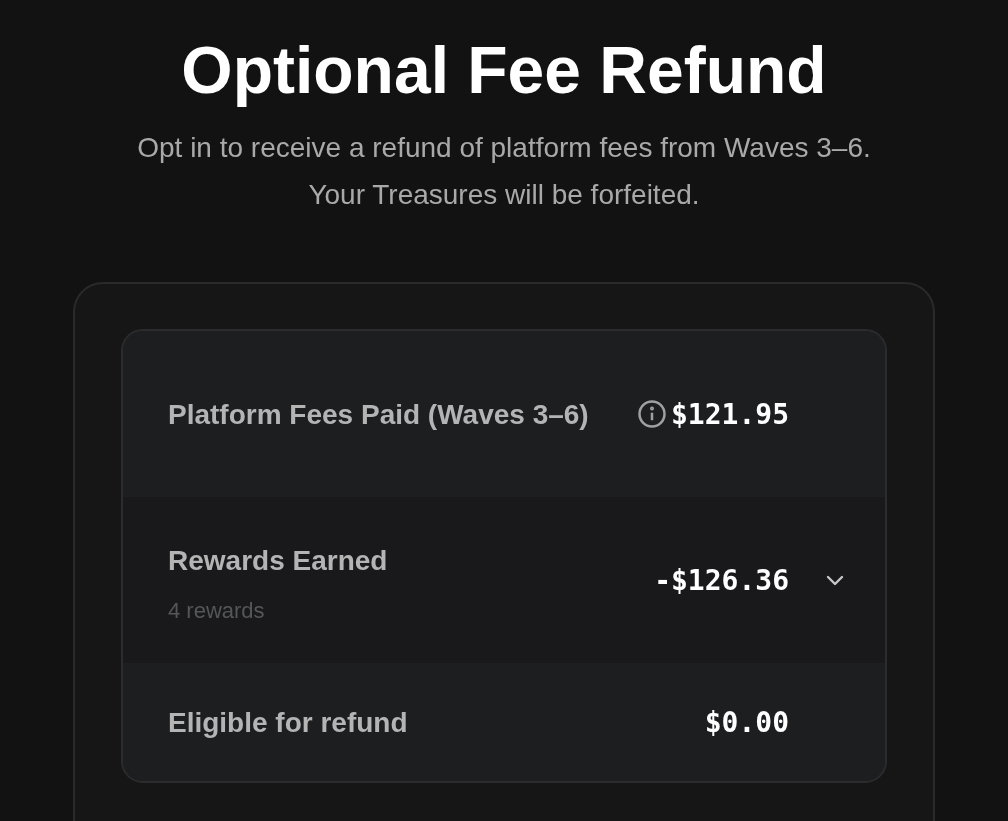 The height and width of the screenshot is (821, 1008). Describe the element at coordinates (730, 414) in the screenshot. I see `row-value: $121.95` at that location.